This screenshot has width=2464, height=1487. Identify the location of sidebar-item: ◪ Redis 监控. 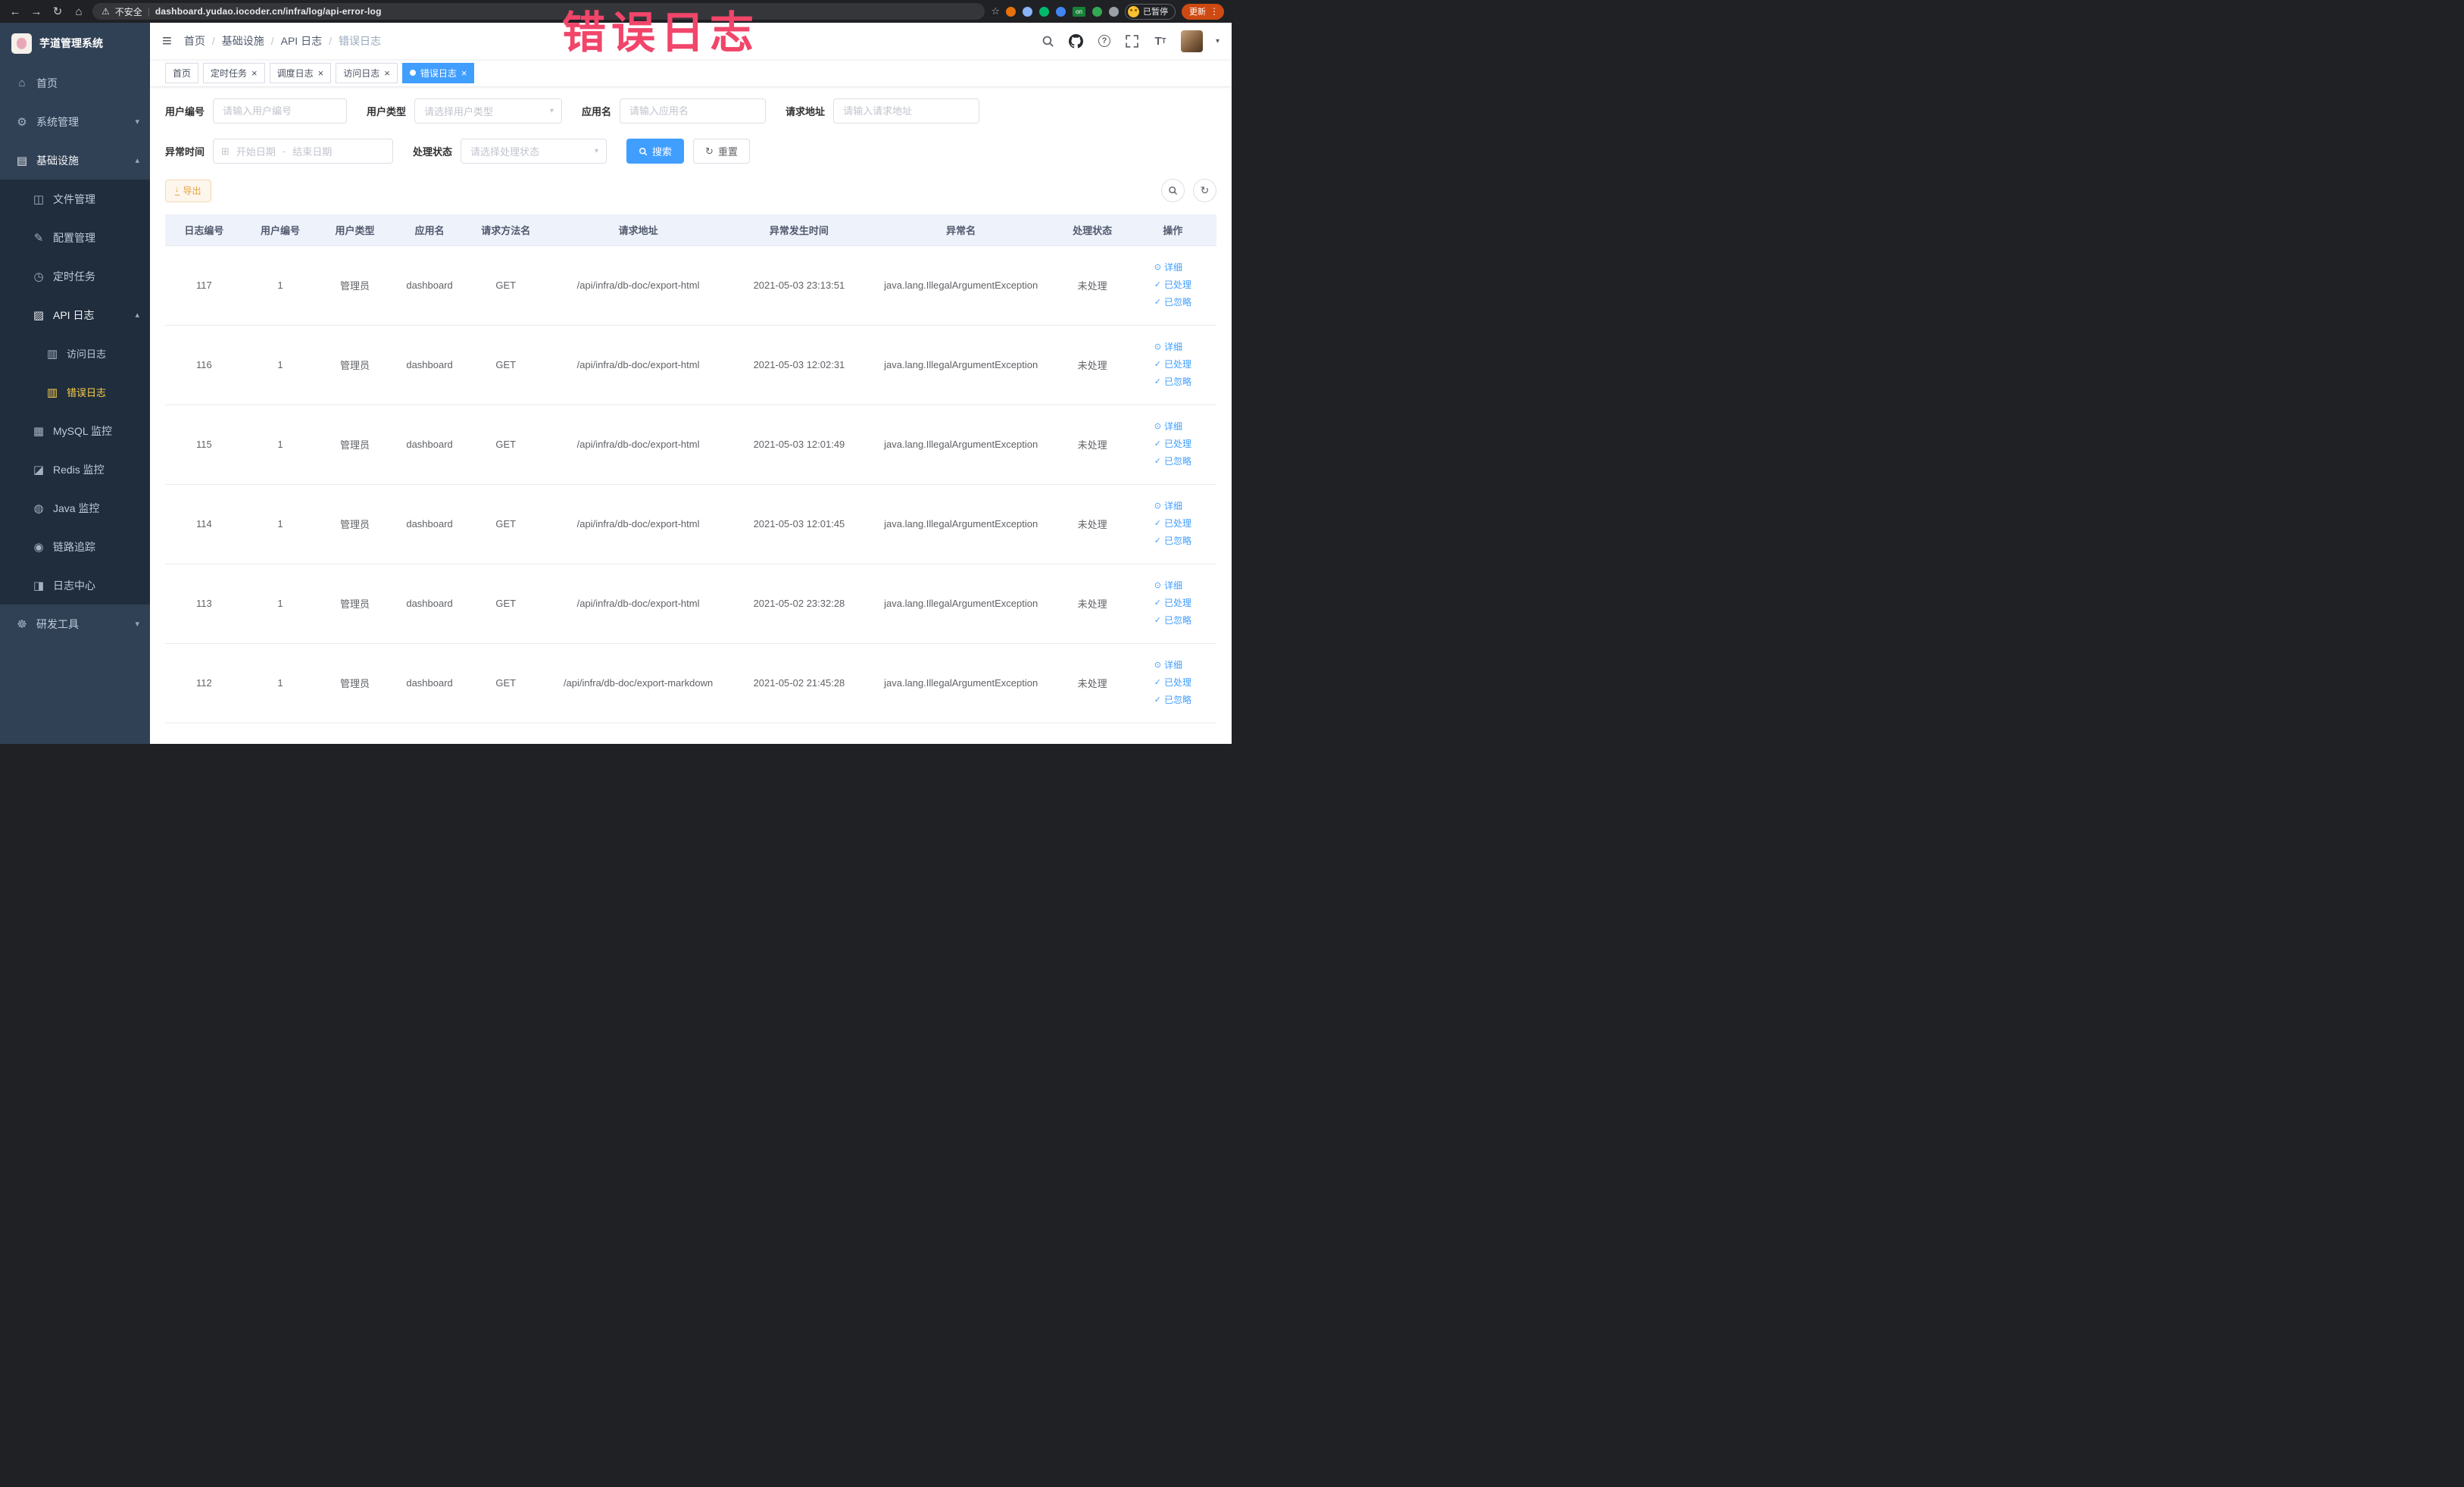
(75, 469).